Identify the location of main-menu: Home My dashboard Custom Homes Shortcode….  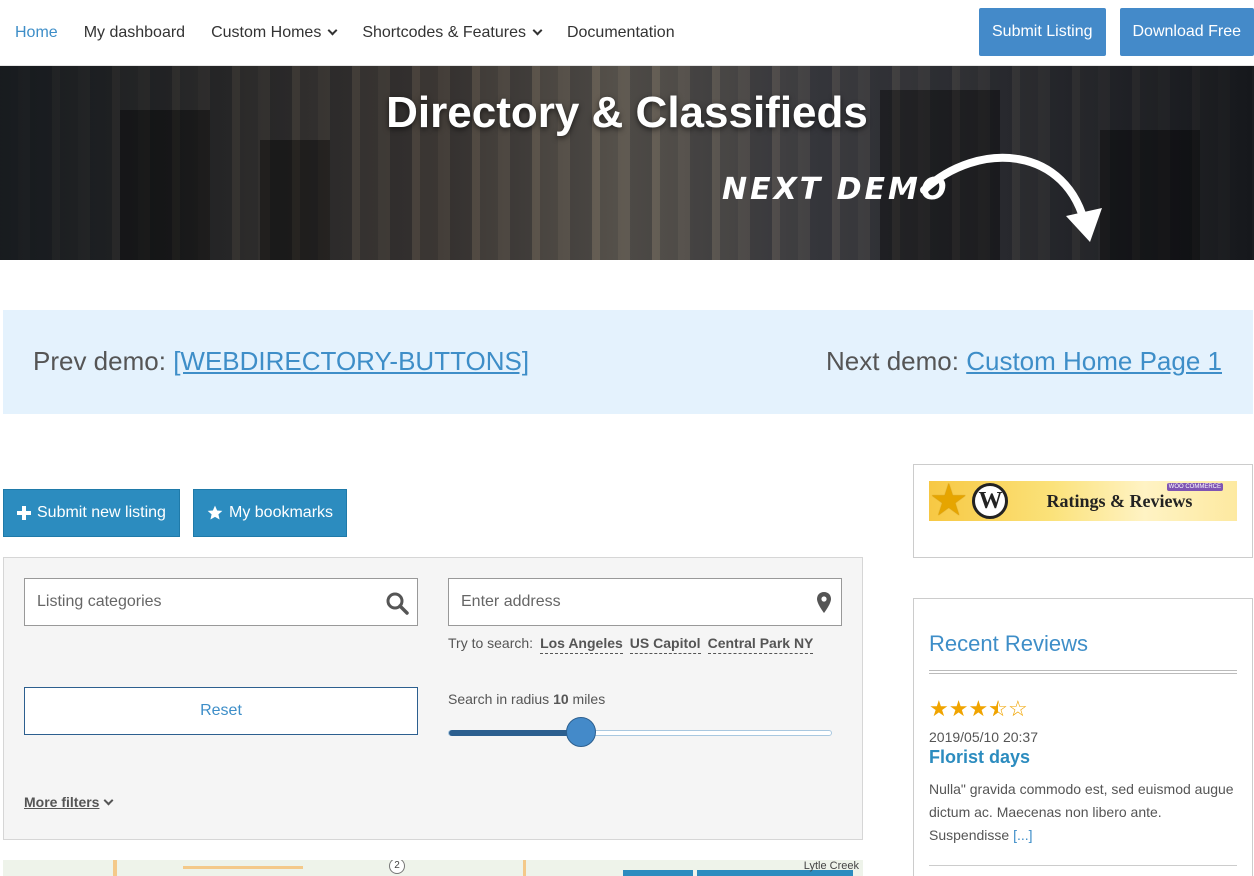
(337, 33).